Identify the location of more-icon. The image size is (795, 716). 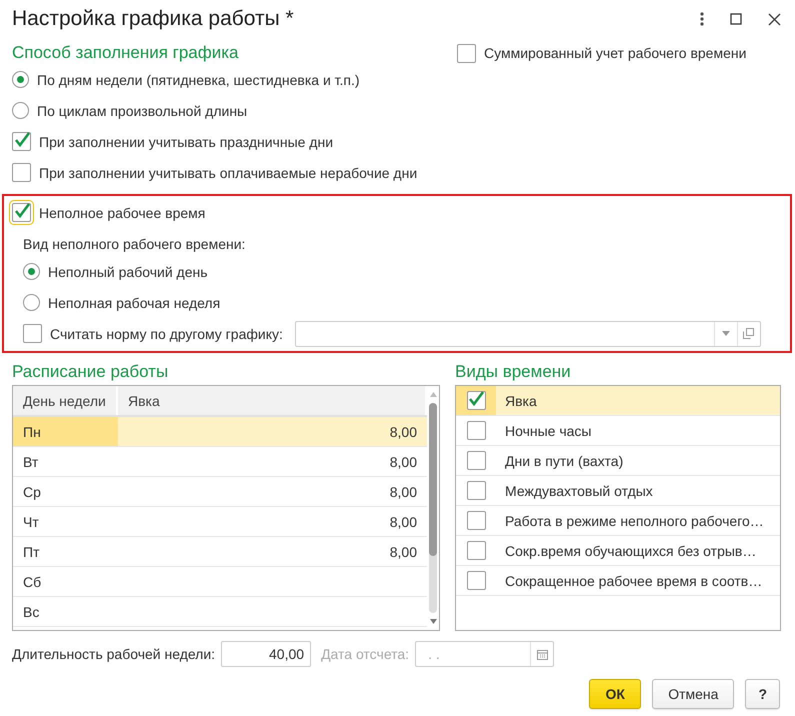
(702, 19).